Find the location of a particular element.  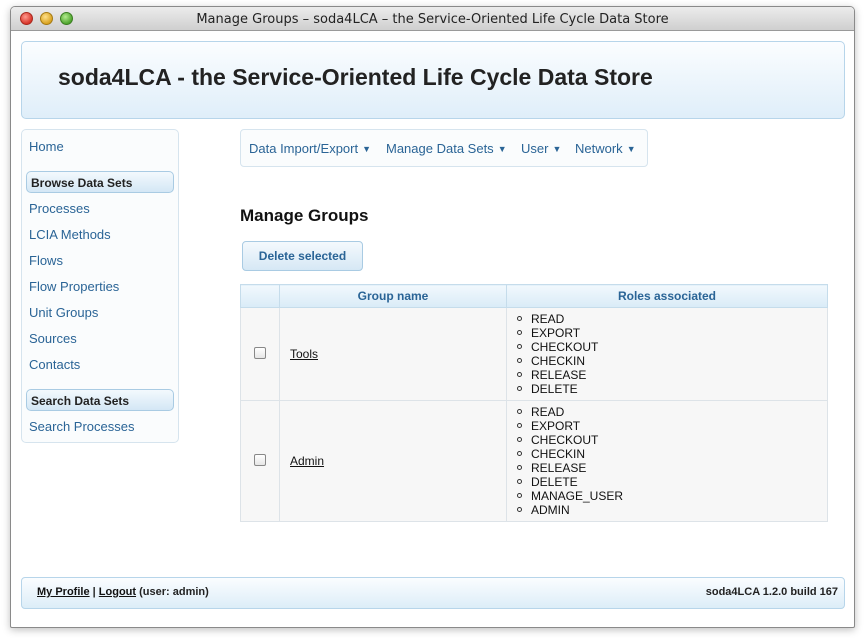

nav-item-network: Network ▼ is located at coordinates (605, 148).